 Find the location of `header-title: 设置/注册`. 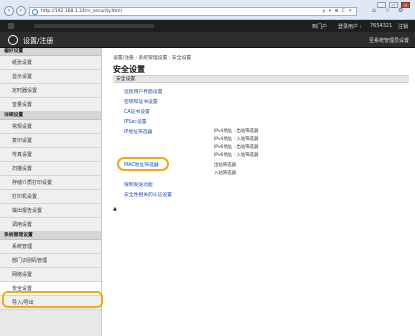

header-title: 设置/注册 is located at coordinates (38, 41).